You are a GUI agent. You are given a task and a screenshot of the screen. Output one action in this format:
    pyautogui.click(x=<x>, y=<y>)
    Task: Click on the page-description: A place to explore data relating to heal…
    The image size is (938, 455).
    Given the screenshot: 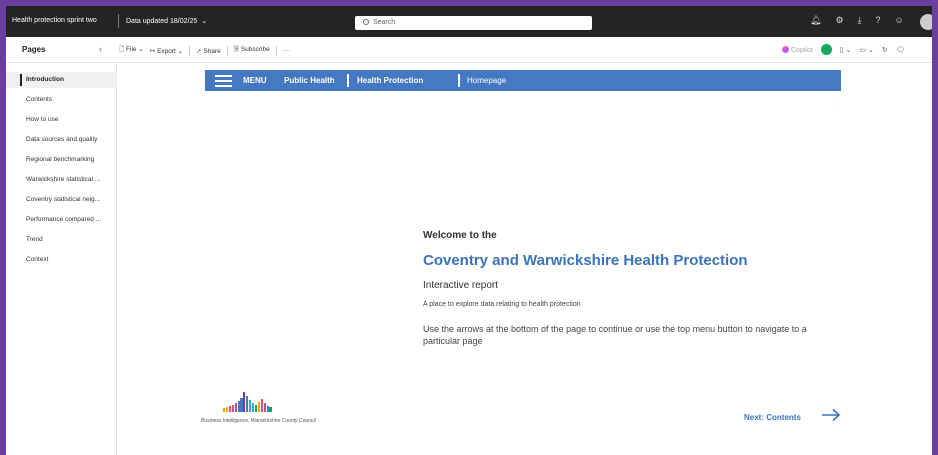 What is the action you would take?
    pyautogui.click(x=502, y=304)
    